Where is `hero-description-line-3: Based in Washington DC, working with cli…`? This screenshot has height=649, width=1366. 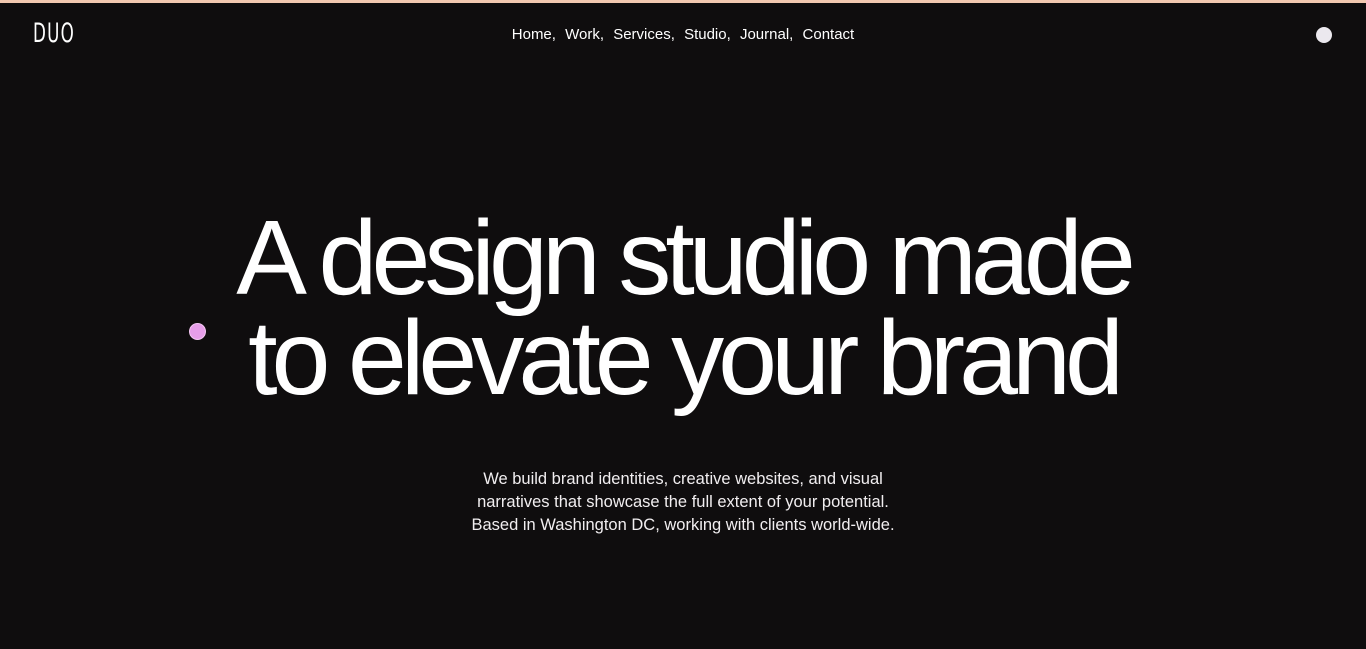
hero-description-line-3: Based in Washington DC, working with cli… is located at coordinates (683, 525).